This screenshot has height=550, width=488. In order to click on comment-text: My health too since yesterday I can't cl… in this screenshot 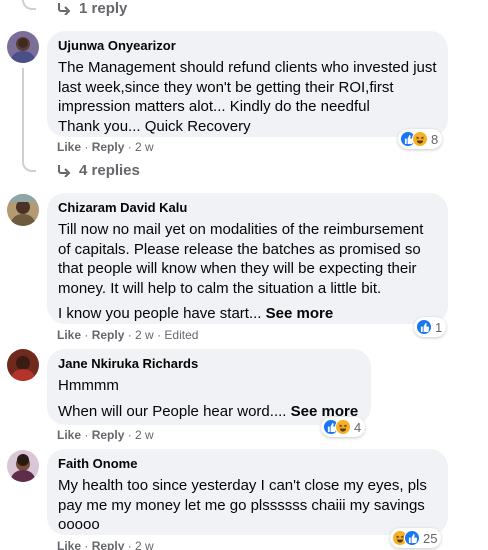, I will do `click(242, 505)`.